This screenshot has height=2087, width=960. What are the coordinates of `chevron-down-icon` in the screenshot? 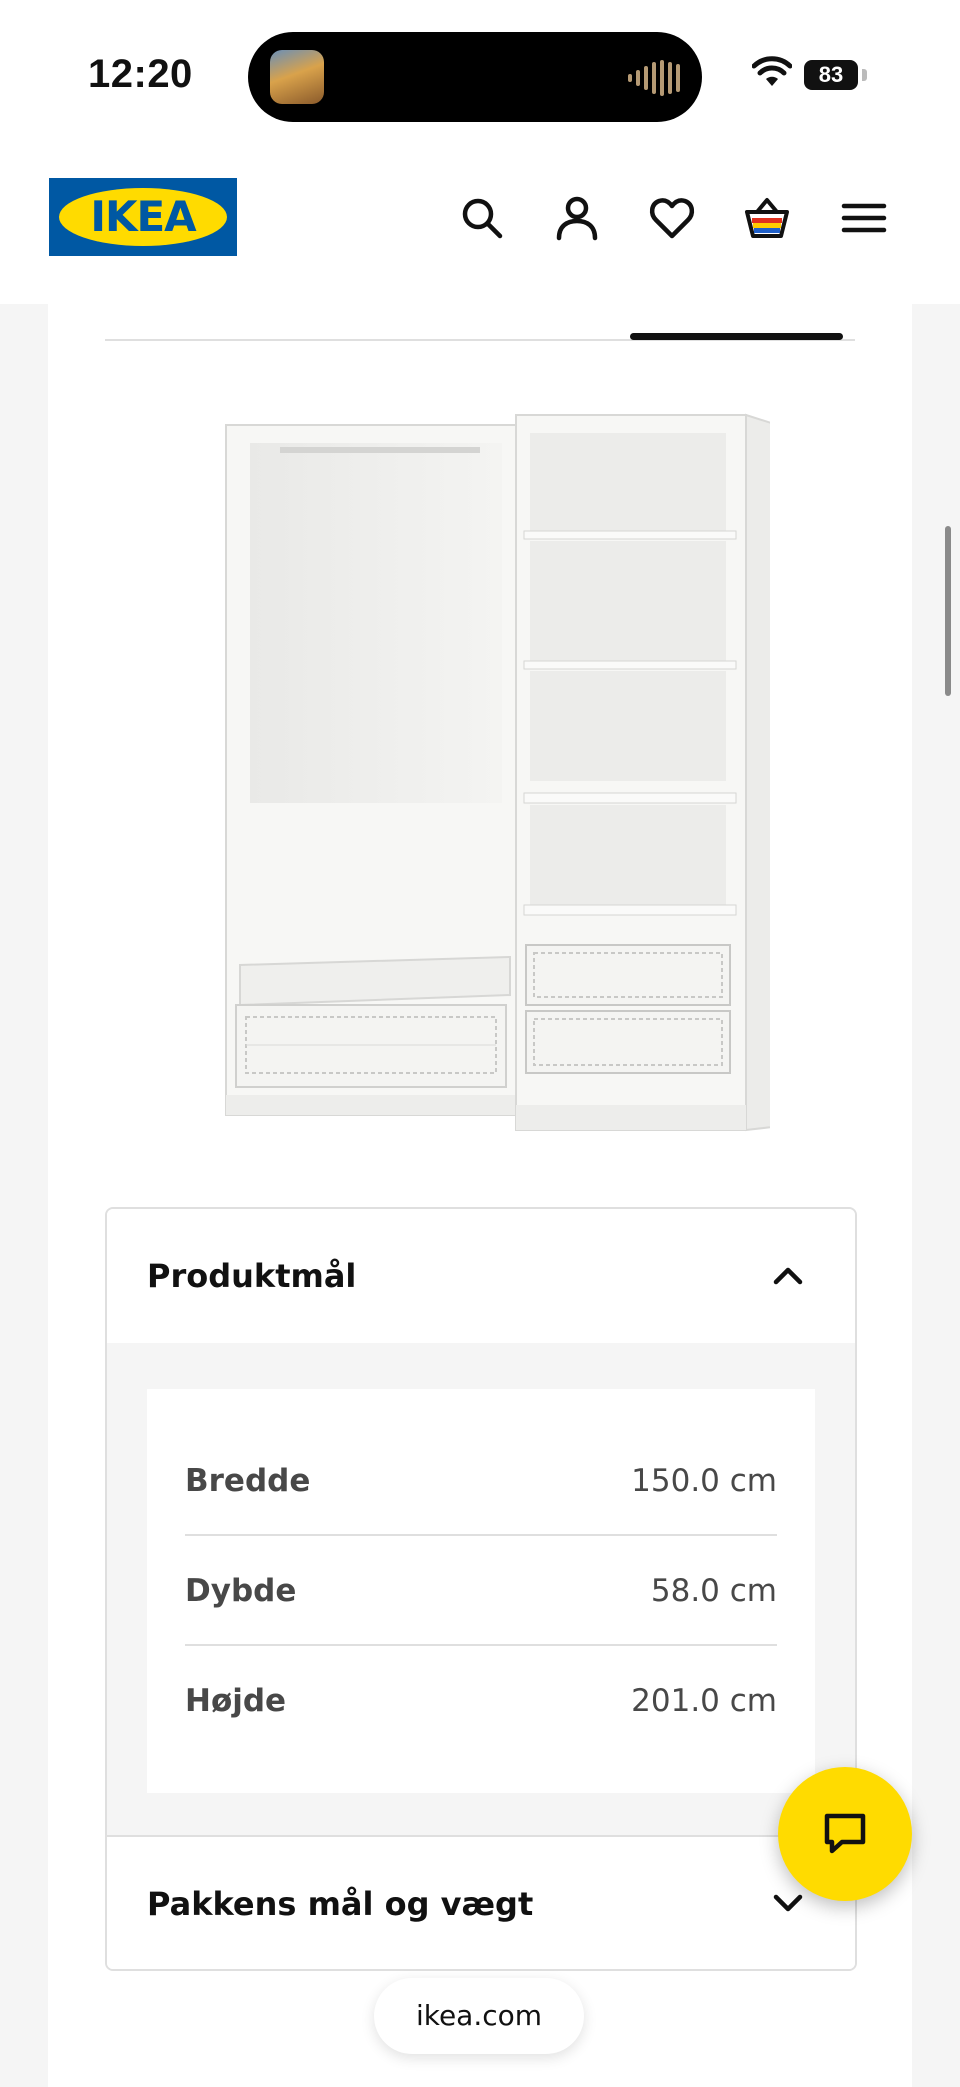 It's located at (788, 1903).